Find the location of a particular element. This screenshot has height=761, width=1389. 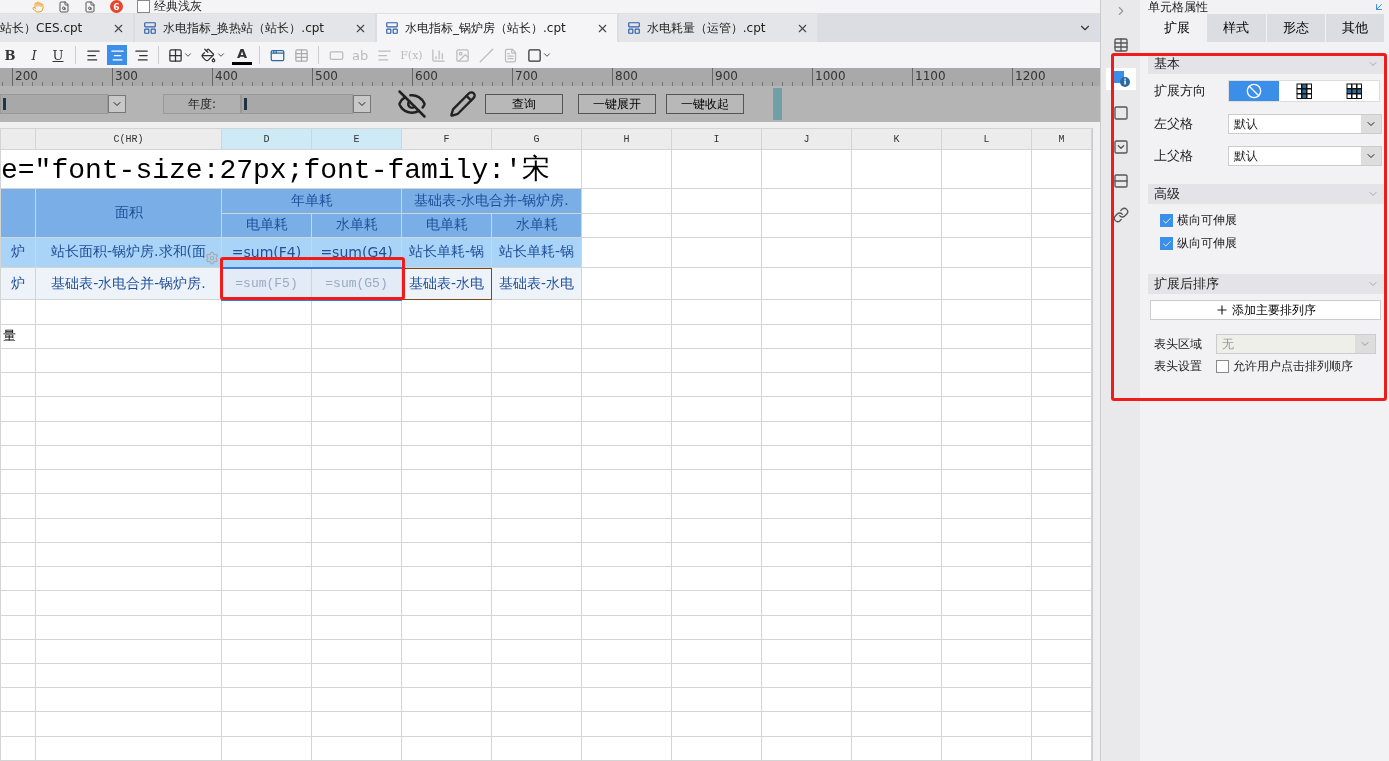

query-button: 一键收起 is located at coordinates (705, 104).